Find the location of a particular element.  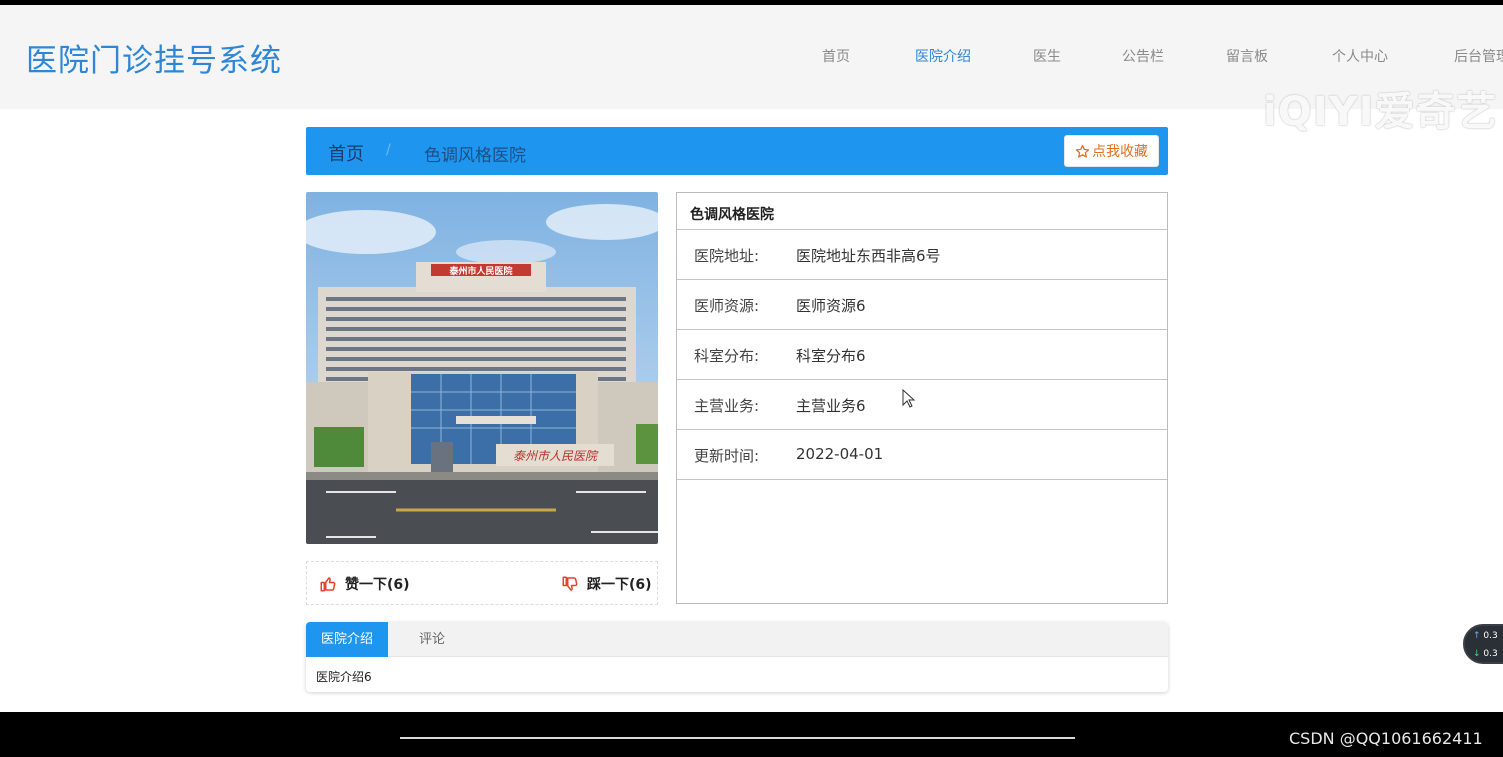

dislike-label: 踩一下(6) is located at coordinates (619, 585).